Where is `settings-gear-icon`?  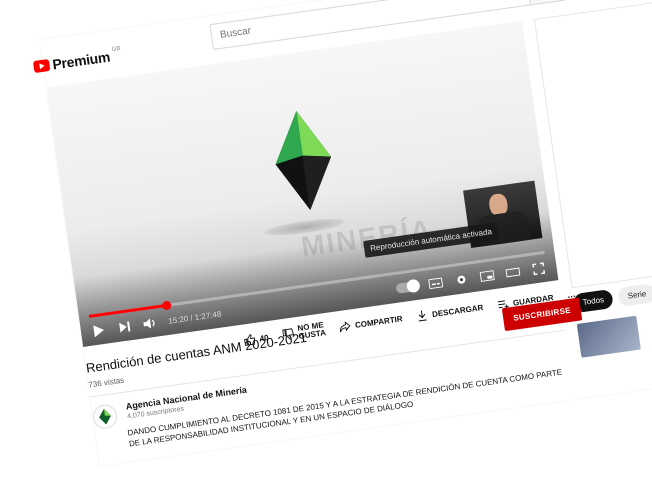
settings-gear-icon is located at coordinates (461, 280).